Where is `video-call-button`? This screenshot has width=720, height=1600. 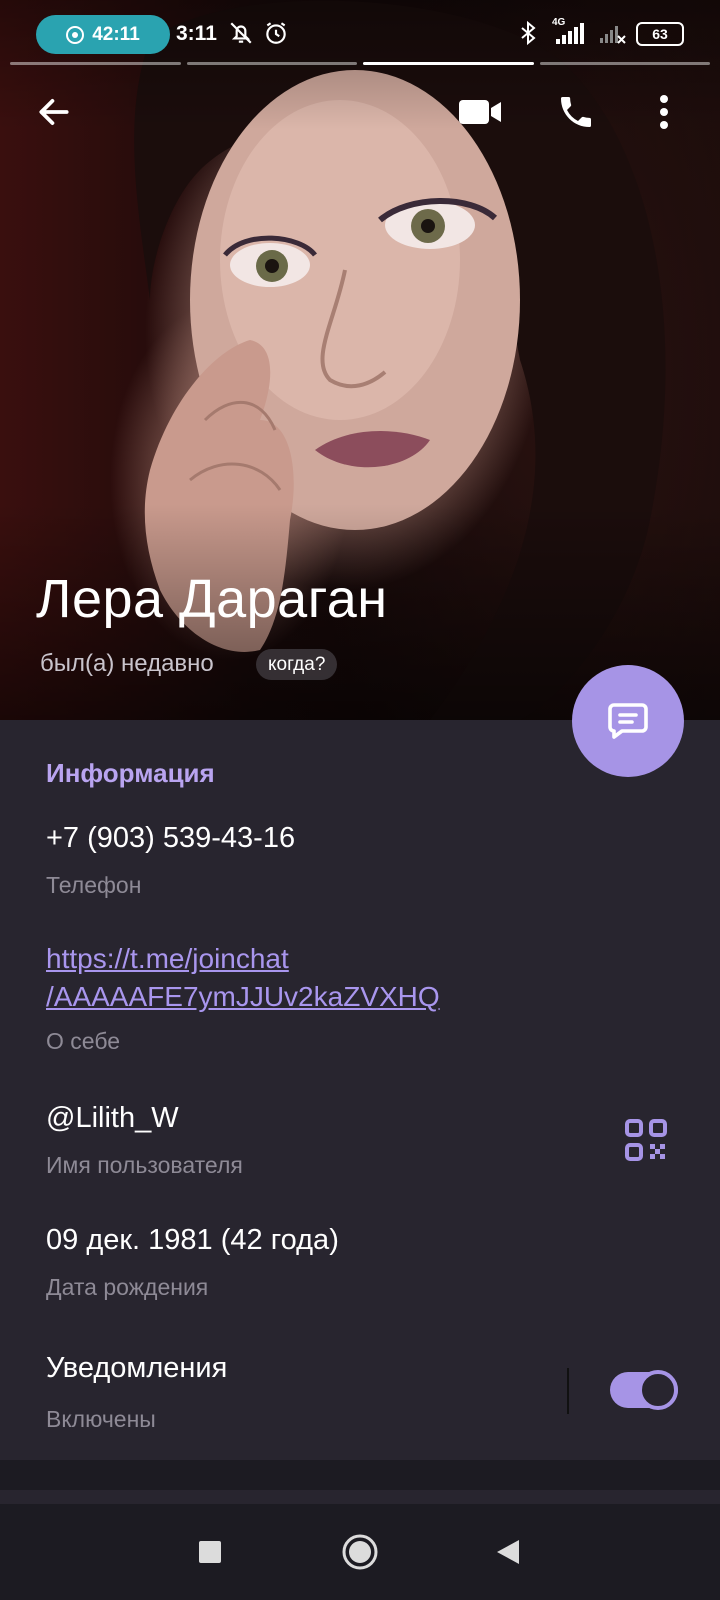 video-call-button is located at coordinates (480, 112).